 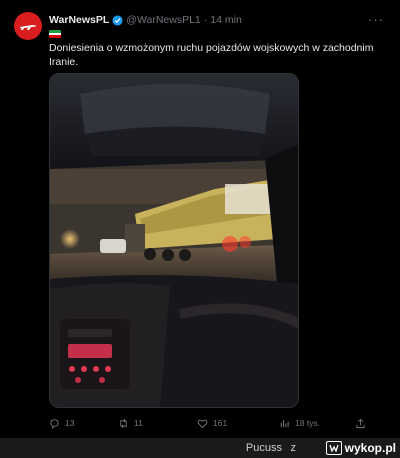 I want to click on user-handle: @WarNewsPL1, so click(x=163, y=20).